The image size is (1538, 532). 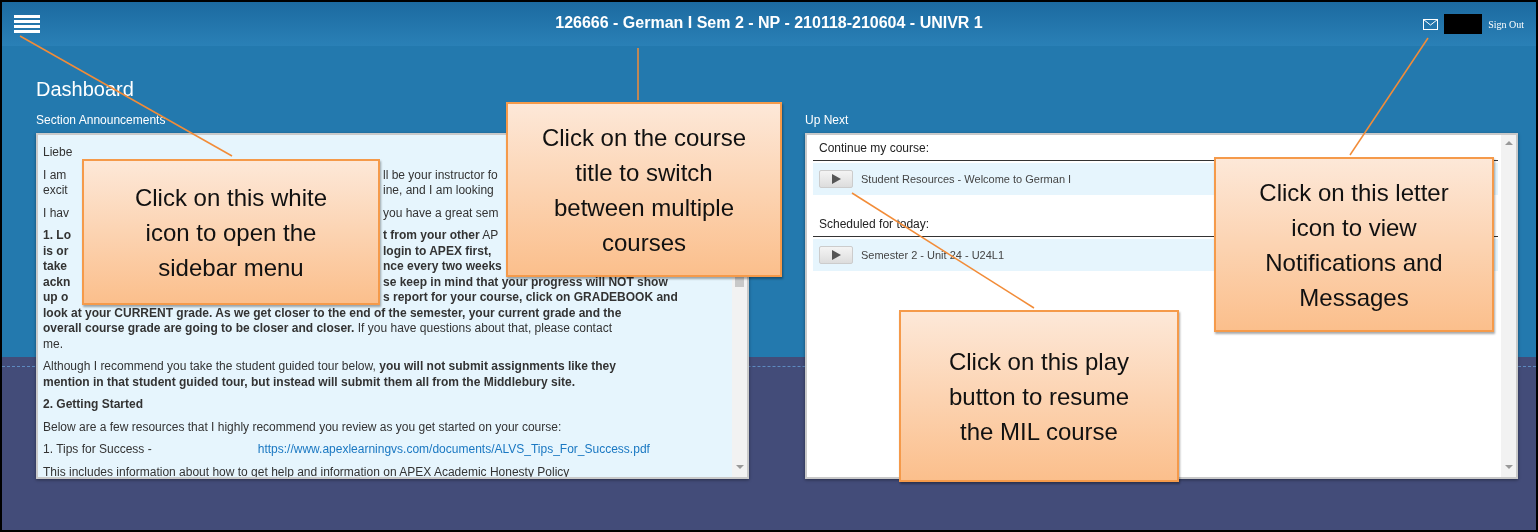 What do you see at coordinates (966, 179) in the screenshot?
I see `lesson-title: Student Resources - Welcome to German I` at bounding box center [966, 179].